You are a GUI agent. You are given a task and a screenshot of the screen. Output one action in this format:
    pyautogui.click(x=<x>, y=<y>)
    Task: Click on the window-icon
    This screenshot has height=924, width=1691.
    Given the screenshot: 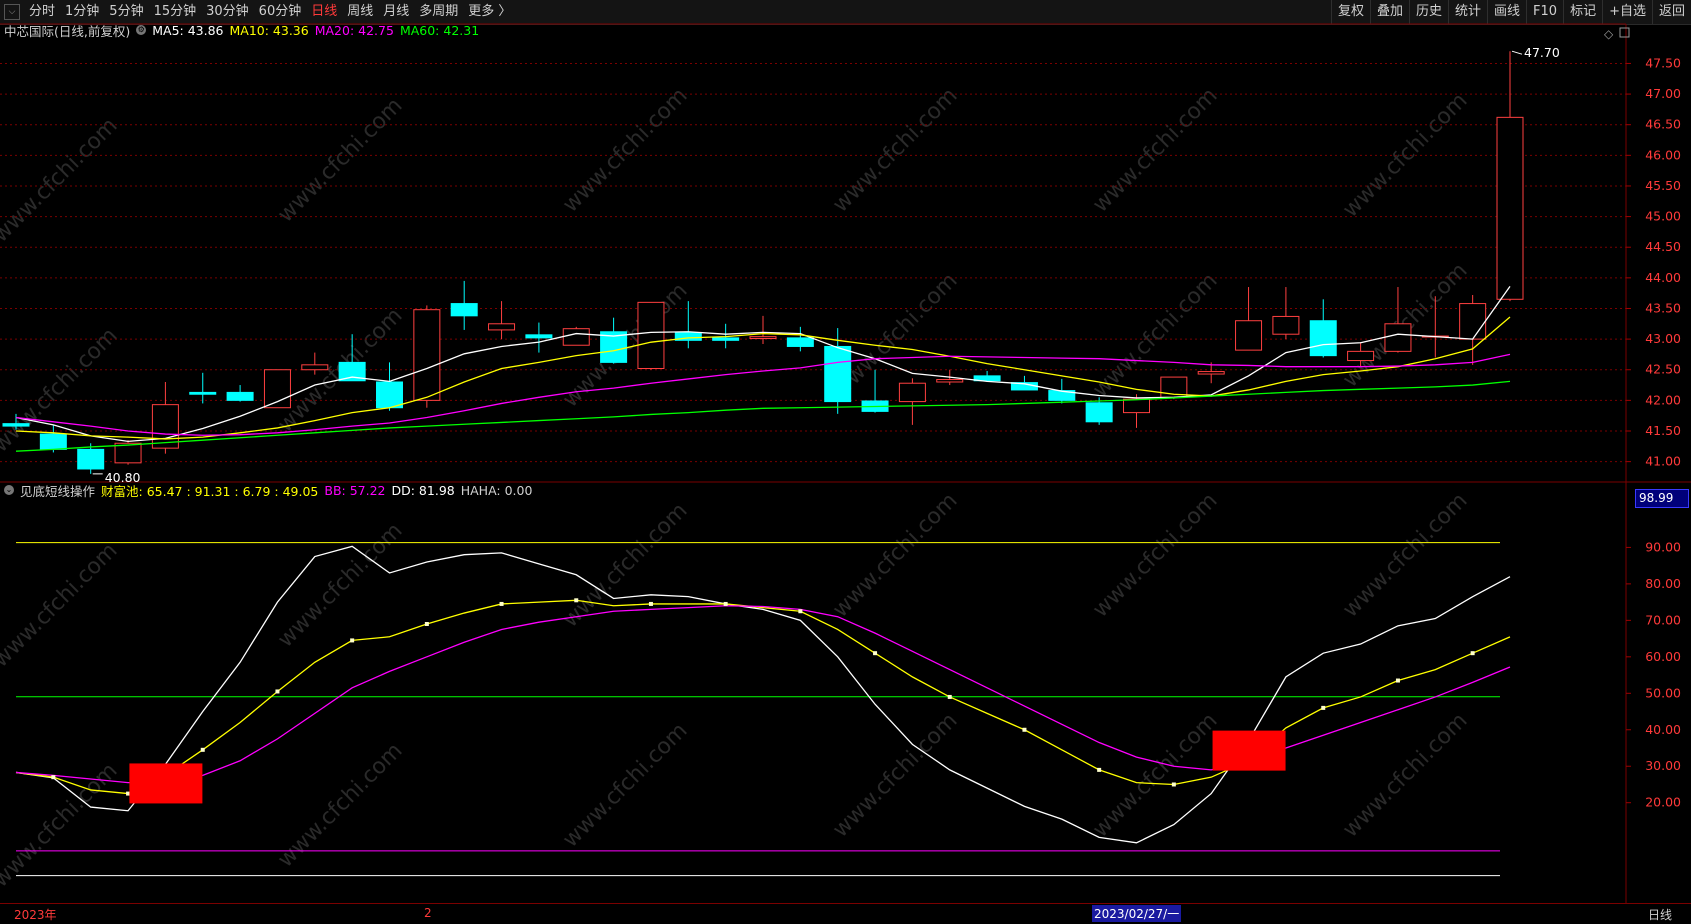 What is the action you would take?
    pyautogui.click(x=1624, y=32)
    